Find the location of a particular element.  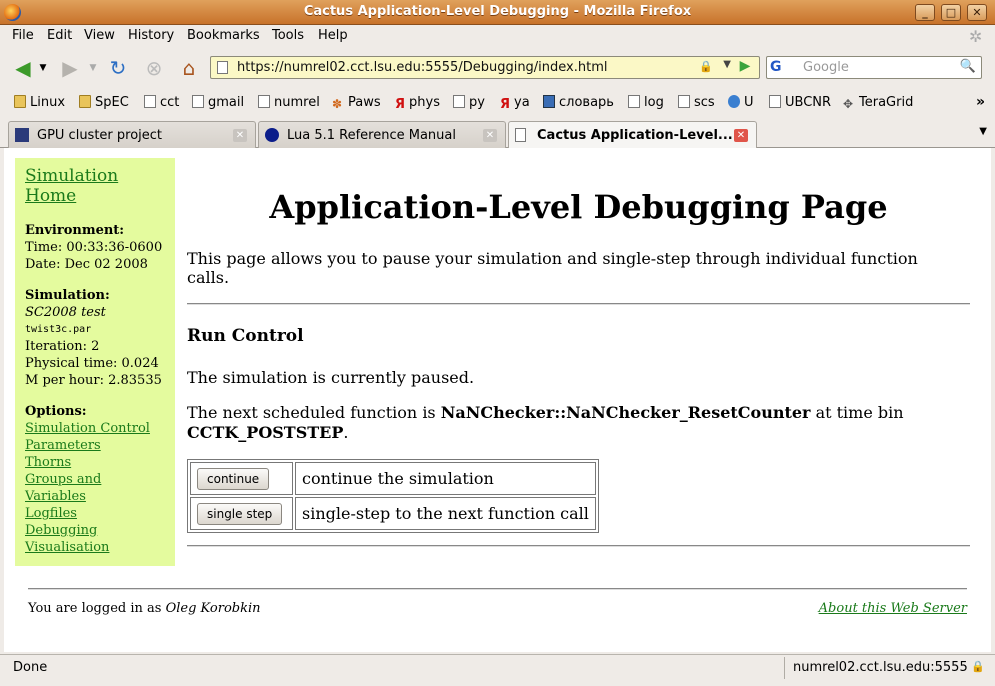

bookmark-phys: Яphys is located at coordinates (417, 103).